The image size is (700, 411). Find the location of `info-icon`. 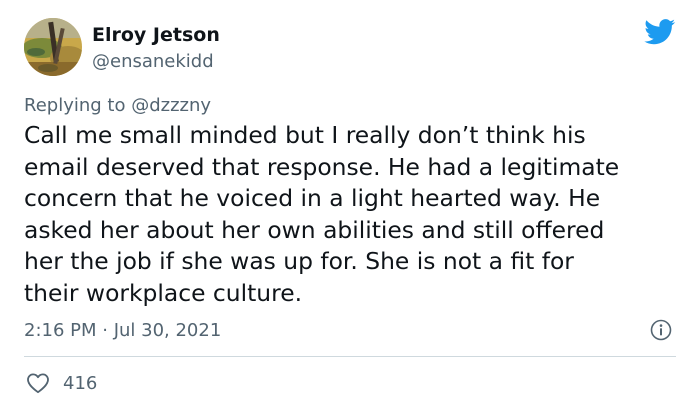

info-icon is located at coordinates (661, 330).